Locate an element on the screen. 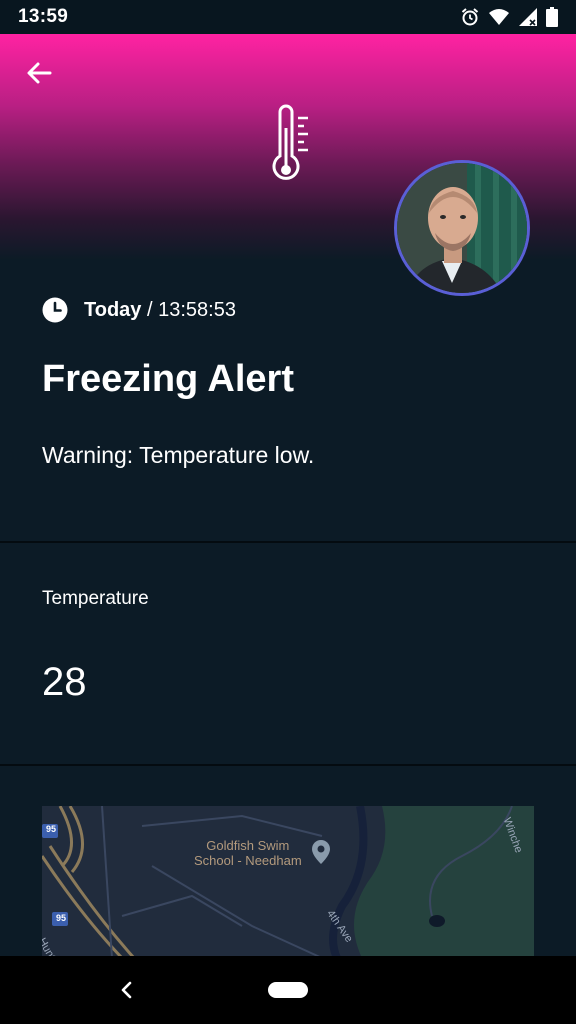  alert-time-row: Today / 13:58:53 is located at coordinates (139, 310).